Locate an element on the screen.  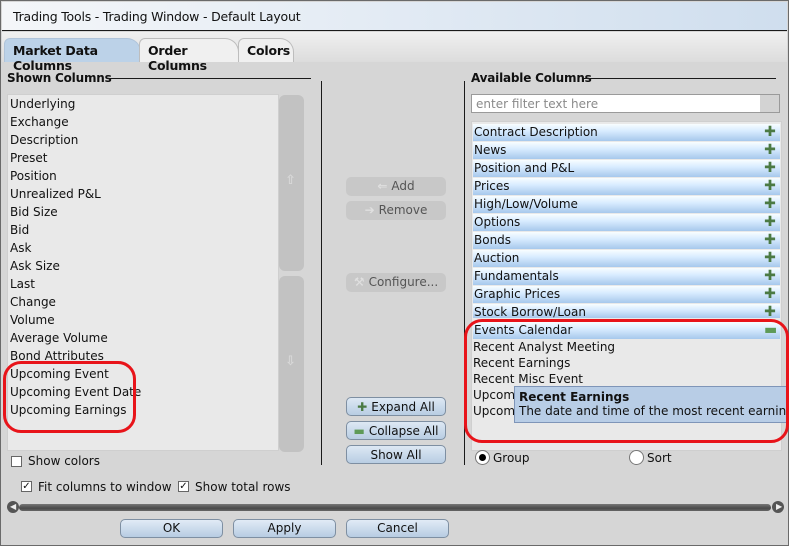
ok-button: OK is located at coordinates (171, 528).